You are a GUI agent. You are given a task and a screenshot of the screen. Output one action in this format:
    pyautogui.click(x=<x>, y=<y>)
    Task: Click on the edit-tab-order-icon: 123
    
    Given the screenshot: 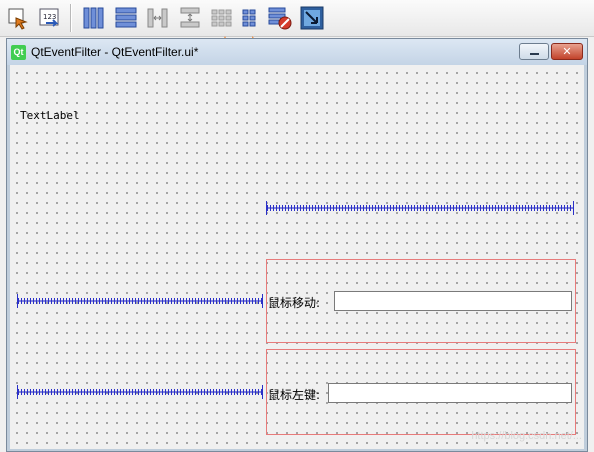 What is the action you would take?
    pyautogui.click(x=50, y=18)
    